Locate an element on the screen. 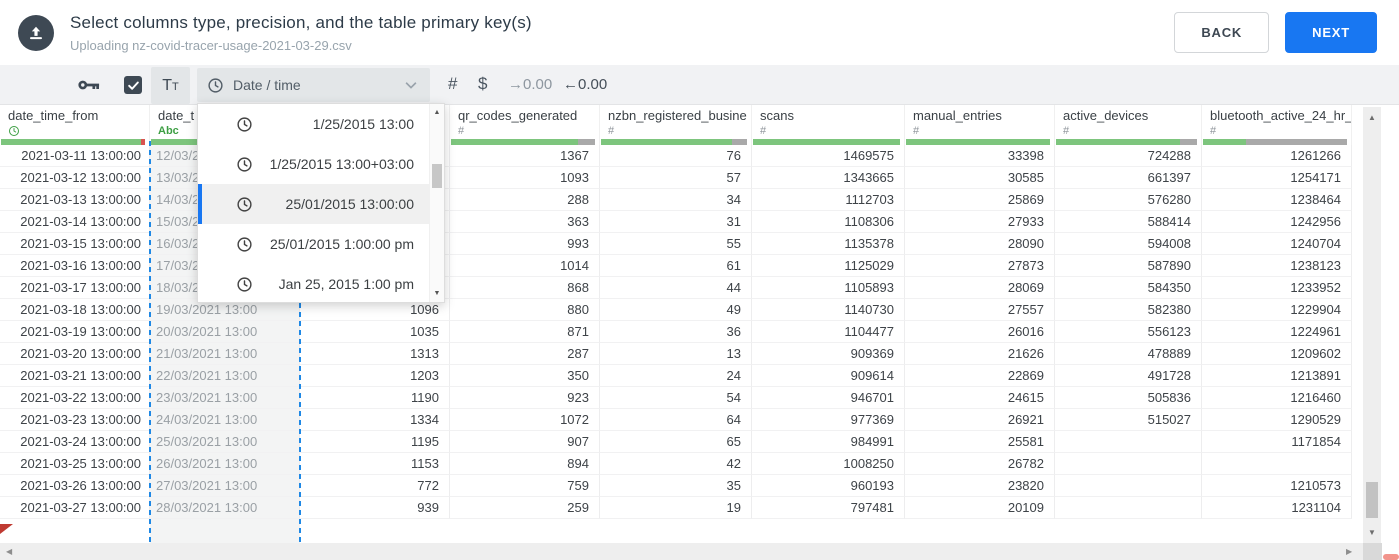 Image resolution: width=1399 pixels, height=560 pixels. table-cell: 30585 is located at coordinates (980, 178).